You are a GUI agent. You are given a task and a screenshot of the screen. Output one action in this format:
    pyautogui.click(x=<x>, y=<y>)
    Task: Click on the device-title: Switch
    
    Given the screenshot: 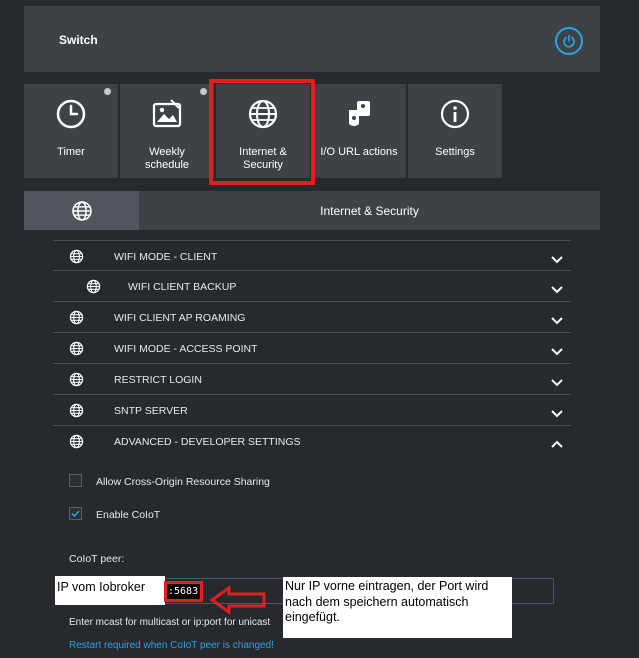 What is the action you would take?
    pyautogui.click(x=78, y=40)
    